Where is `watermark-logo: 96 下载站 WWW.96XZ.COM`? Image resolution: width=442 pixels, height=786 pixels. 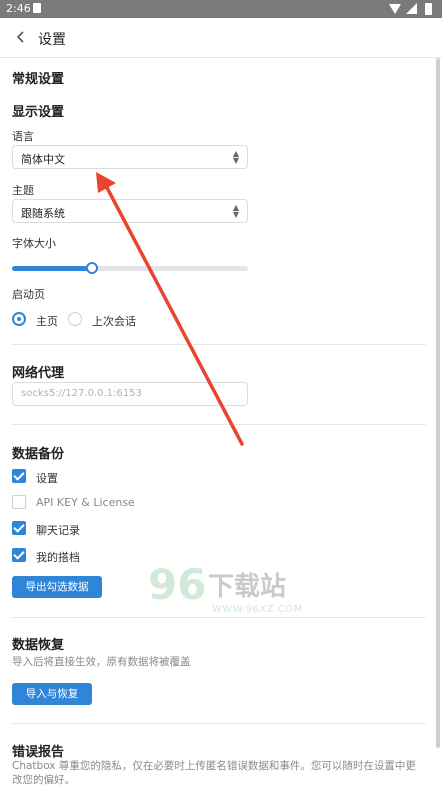 watermark-logo: 96 下载站 WWW.96XZ.COM is located at coordinates (233, 591).